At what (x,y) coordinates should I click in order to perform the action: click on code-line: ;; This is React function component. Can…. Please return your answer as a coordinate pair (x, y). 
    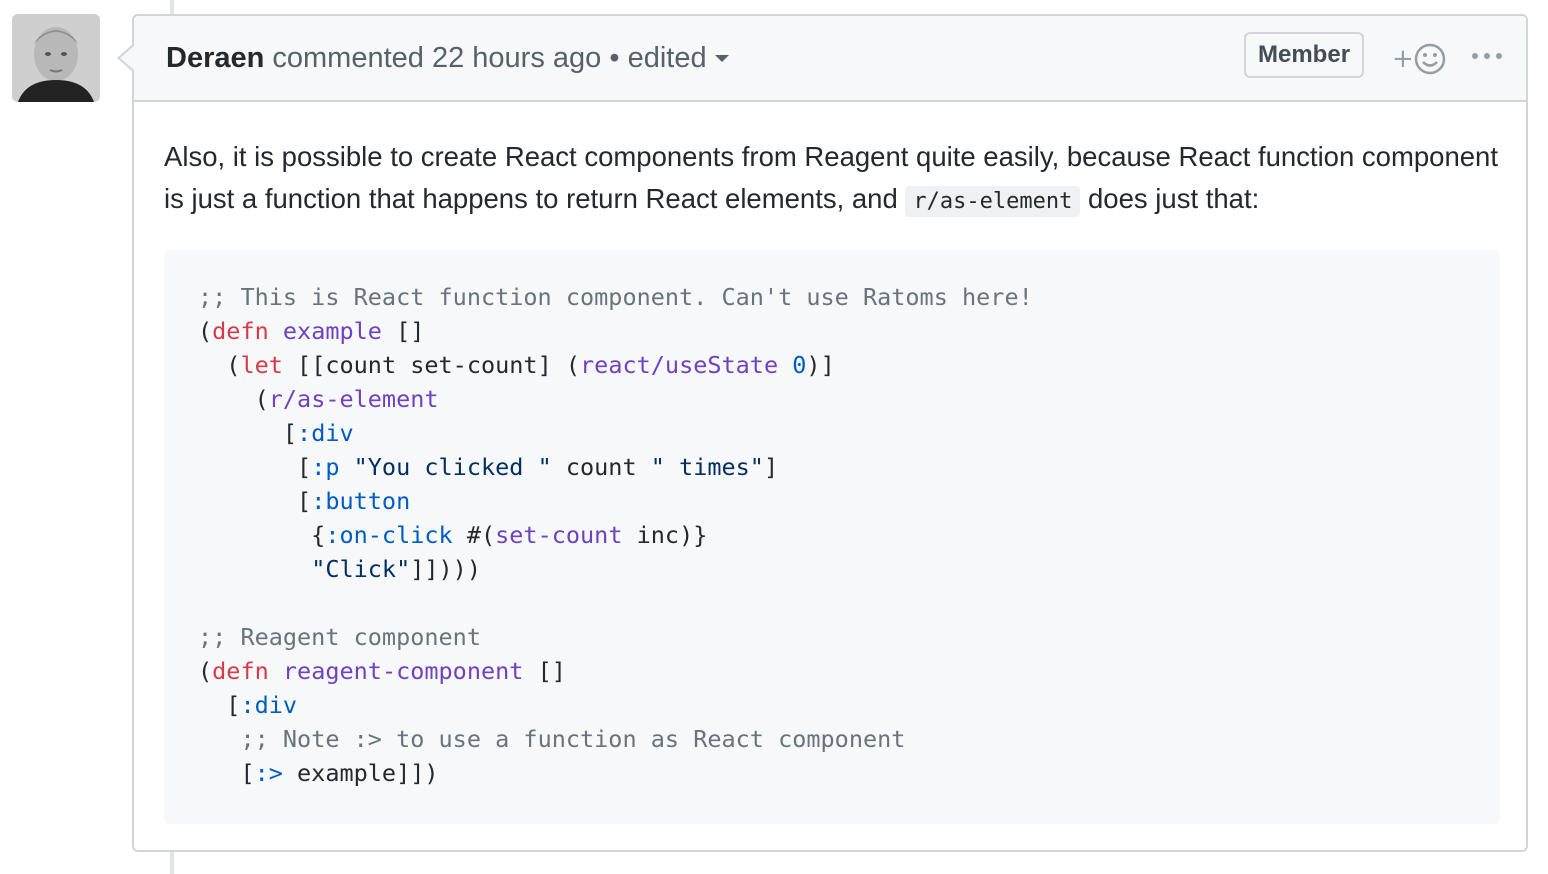
    Looking at the image, I should click on (832, 297).